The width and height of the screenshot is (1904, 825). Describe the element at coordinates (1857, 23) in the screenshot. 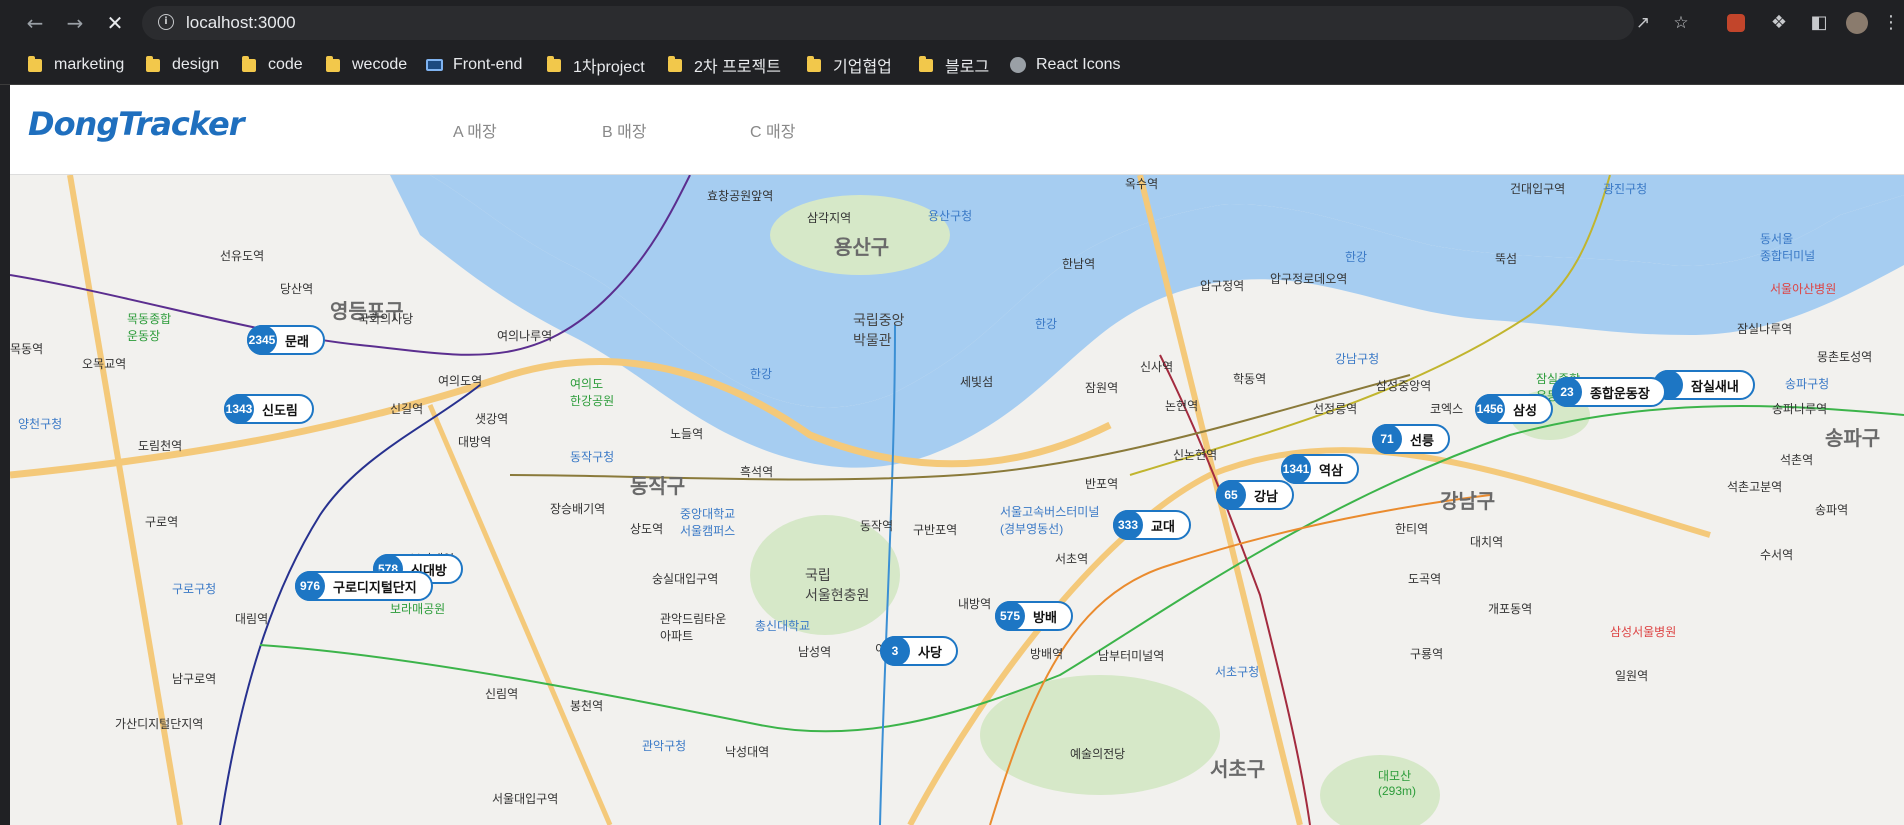

I see `profile-avatar` at that location.